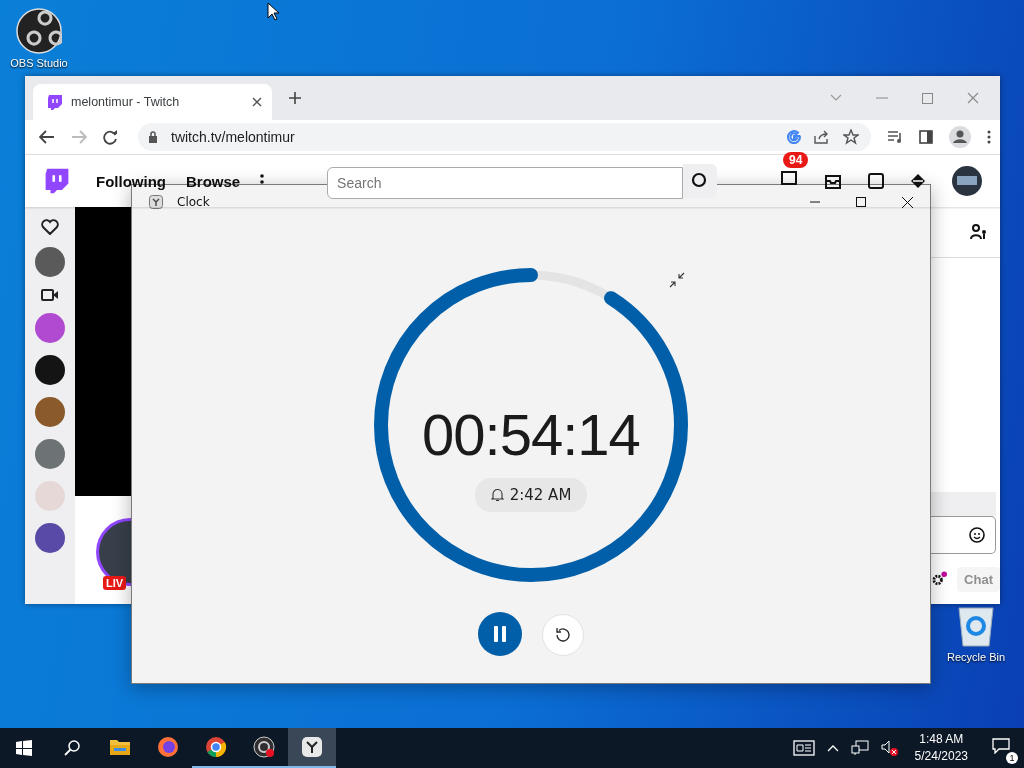  I want to click on tray-clock: 1:48 AM 5/24/2023, so click(941, 748).